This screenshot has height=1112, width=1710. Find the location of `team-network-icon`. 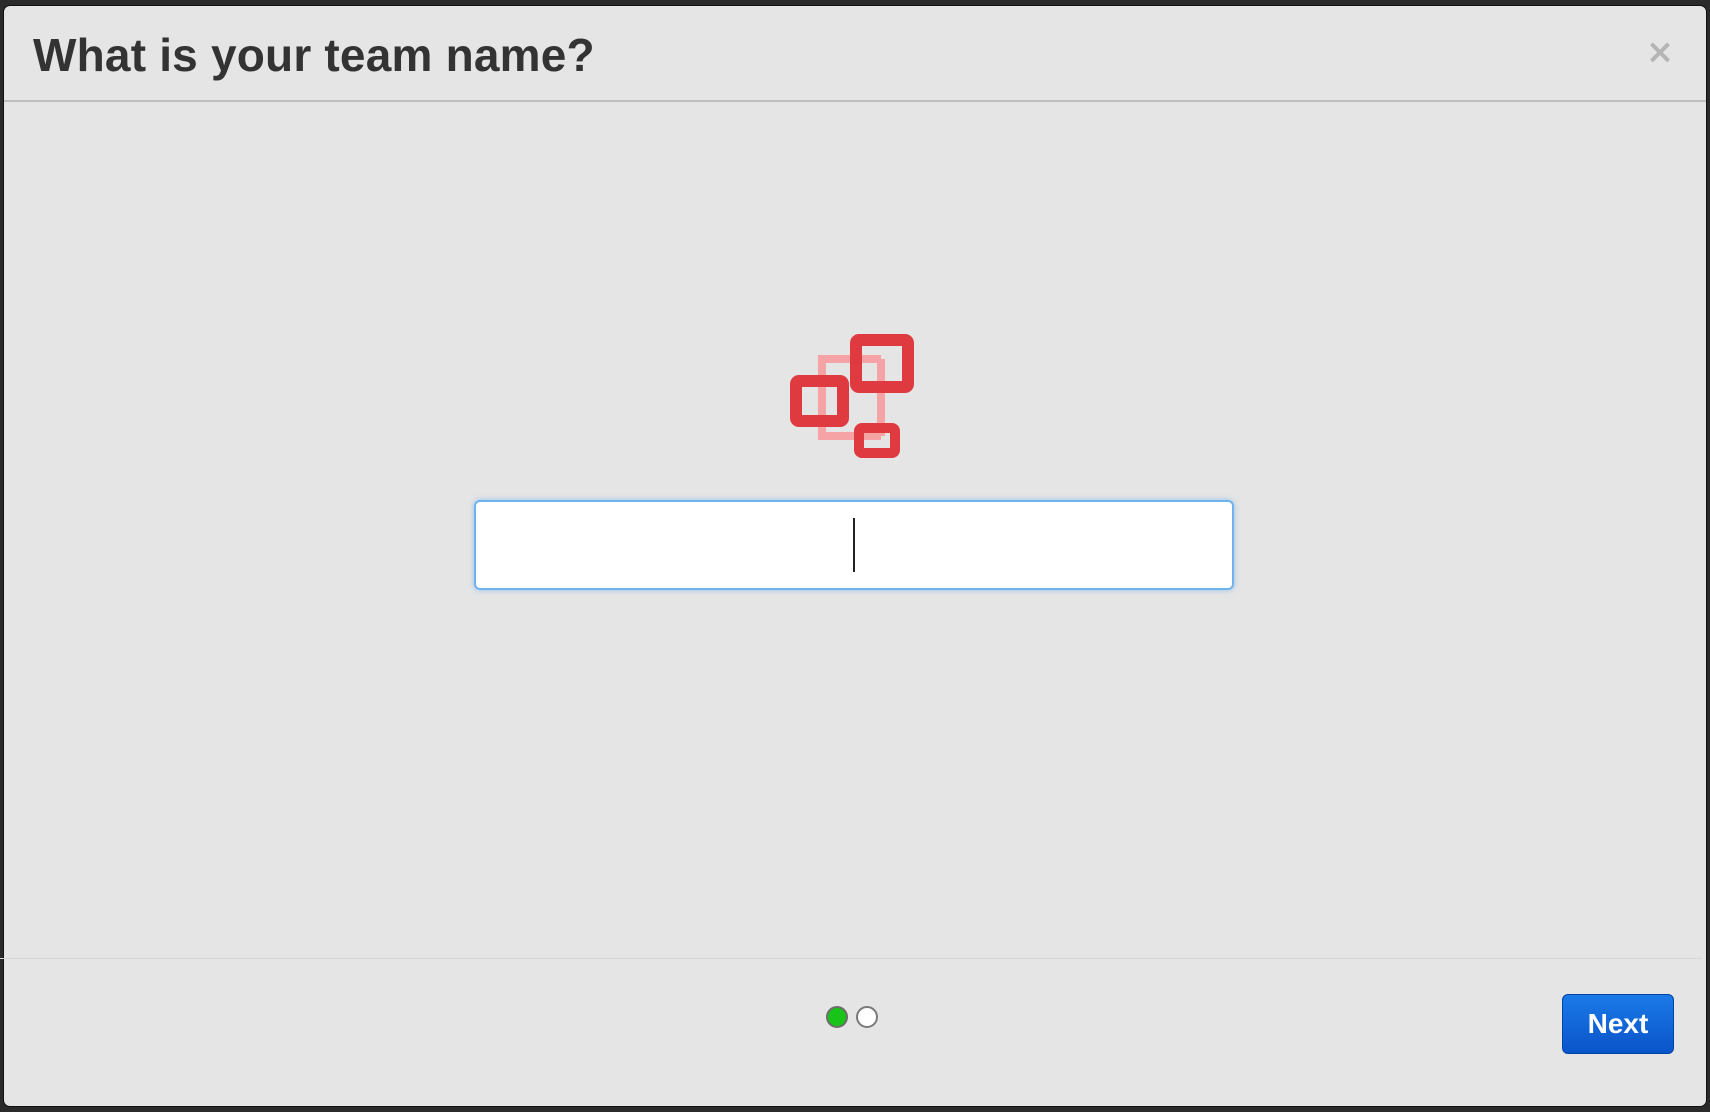

team-network-icon is located at coordinates (852, 396).